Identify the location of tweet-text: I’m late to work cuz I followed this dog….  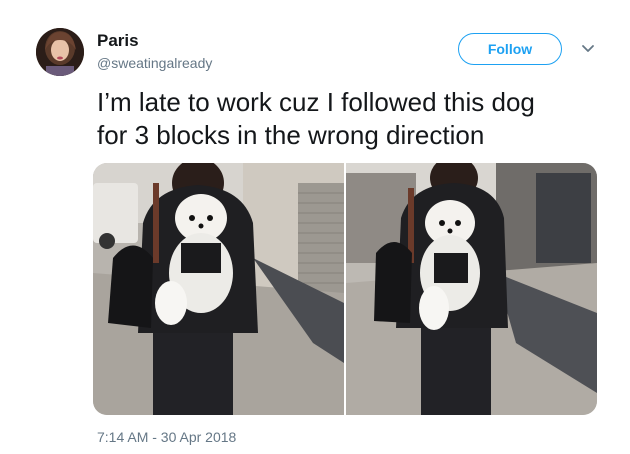
(352, 119).